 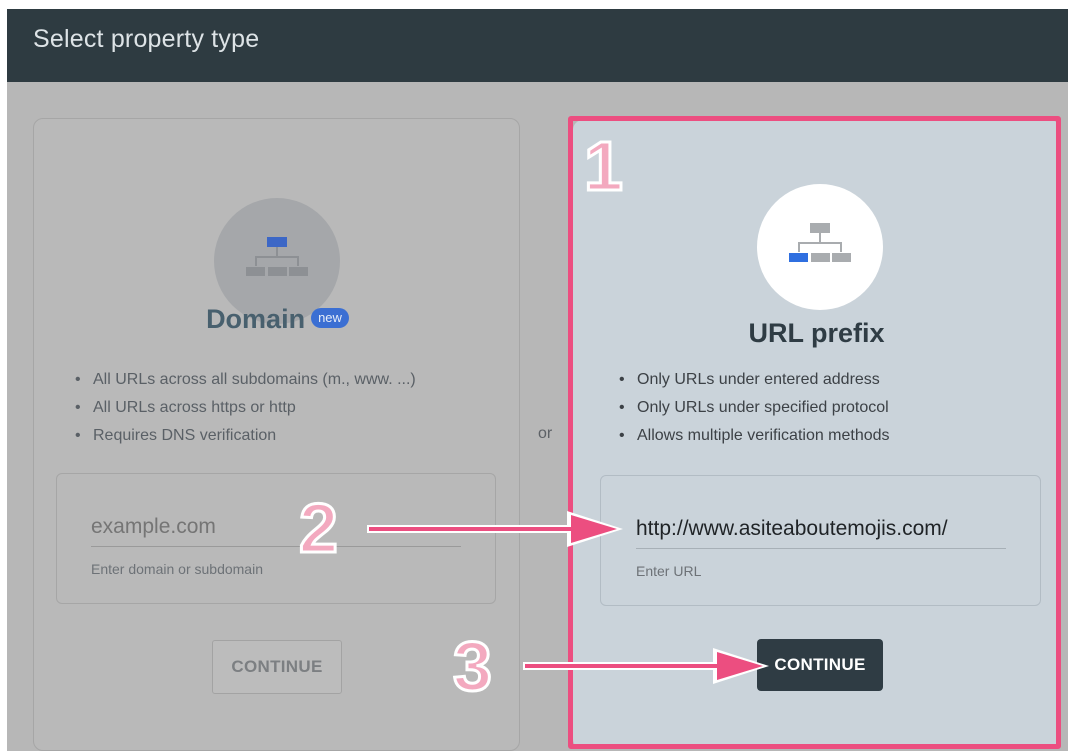 What do you see at coordinates (319, 528) in the screenshot?
I see `step-2-label: 2` at bounding box center [319, 528].